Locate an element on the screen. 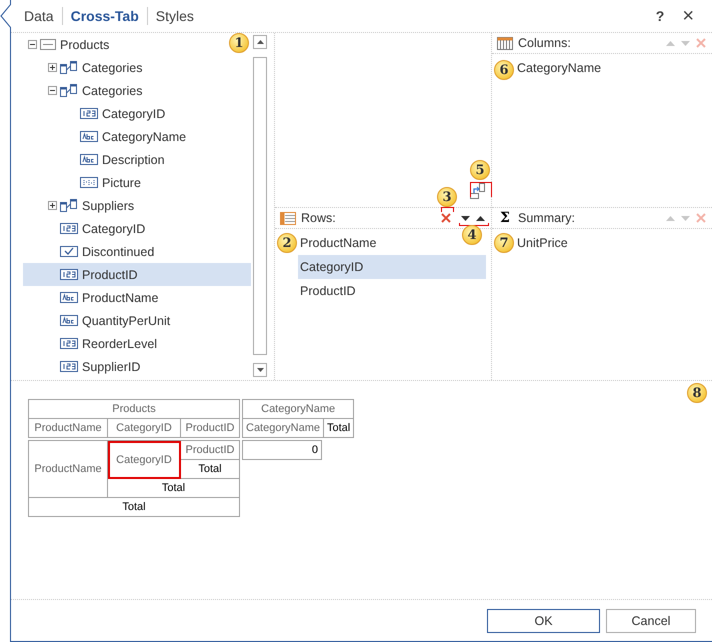 The image size is (712, 642). tree-item: Picture is located at coordinates (84, 182).